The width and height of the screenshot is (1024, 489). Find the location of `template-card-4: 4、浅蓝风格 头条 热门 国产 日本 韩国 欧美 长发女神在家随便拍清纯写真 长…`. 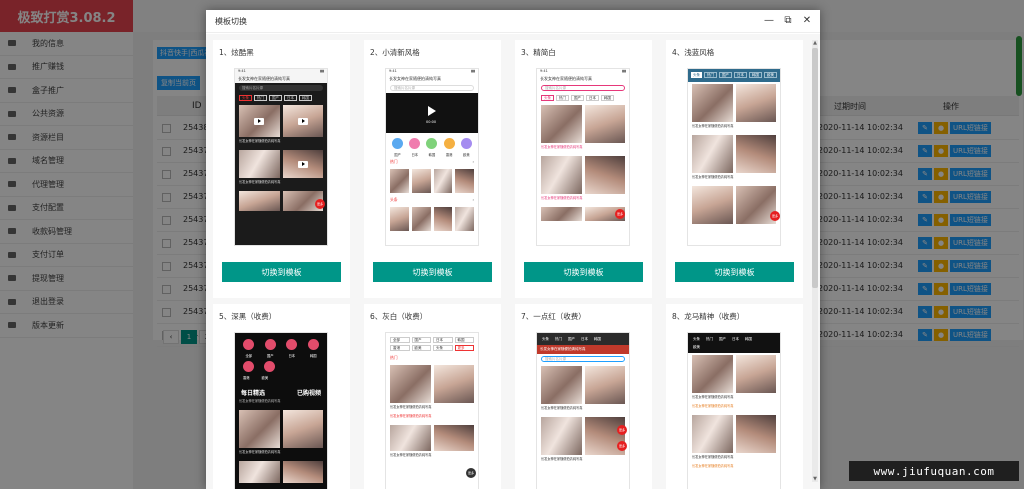

template-card-4: 4、浅蓝风格 头条 热门 国产 日本 韩国 欧美 长发女神在家随便拍清纯写真 长… is located at coordinates (734, 169).